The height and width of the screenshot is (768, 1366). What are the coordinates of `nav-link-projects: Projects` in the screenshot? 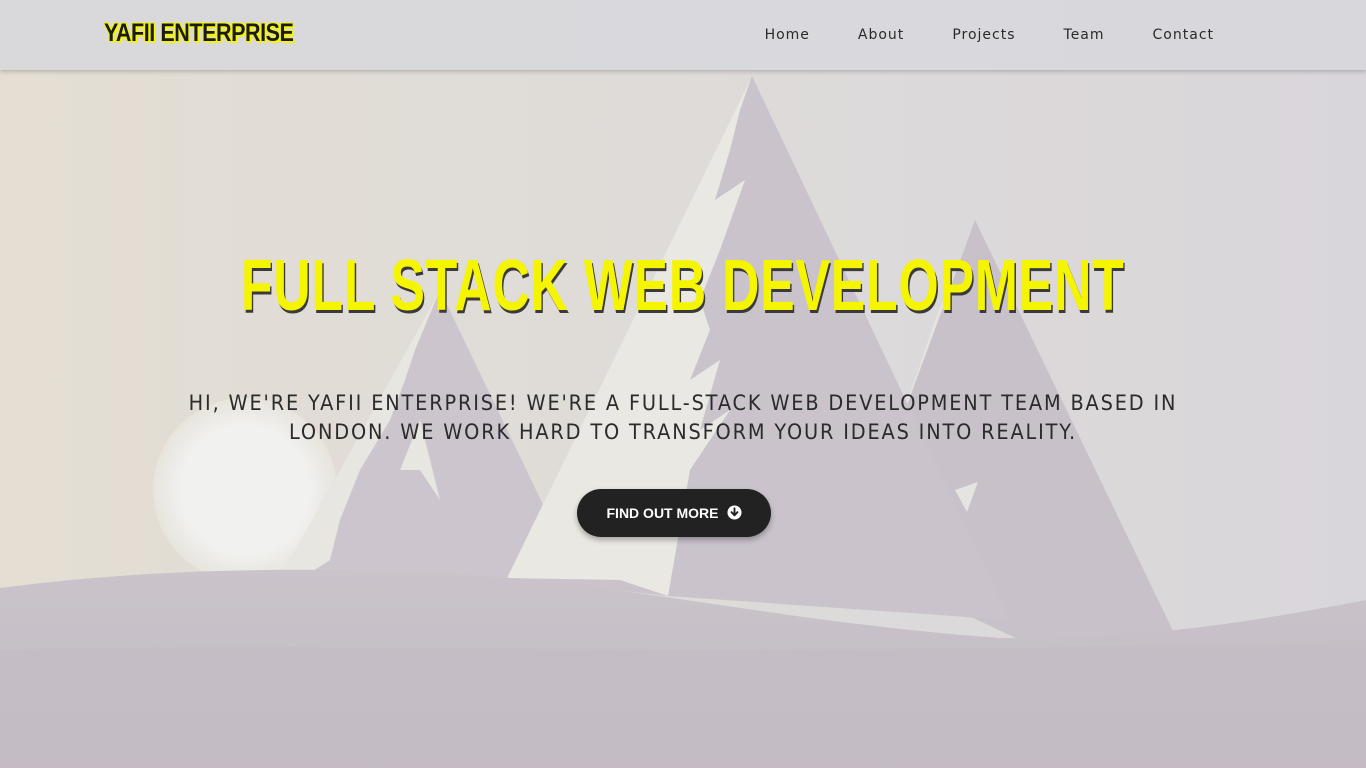 It's located at (983, 35).